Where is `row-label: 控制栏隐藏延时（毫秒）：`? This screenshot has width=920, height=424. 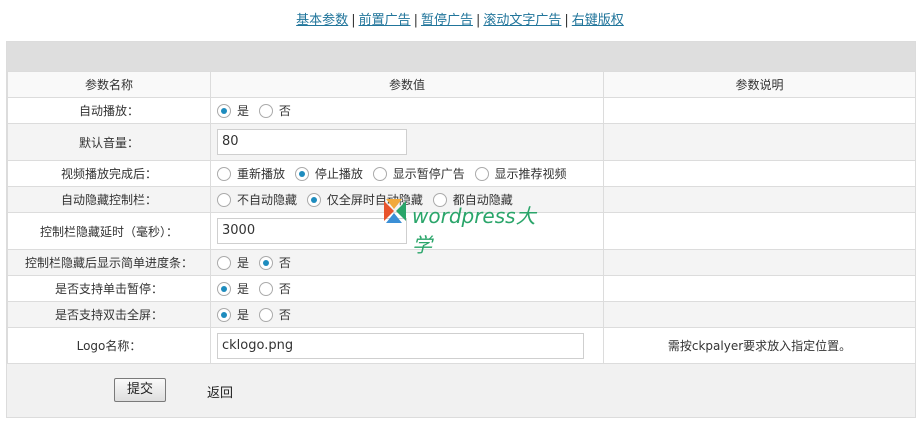
row-label: 控制栏隐藏延时（毫秒）： is located at coordinates (109, 231).